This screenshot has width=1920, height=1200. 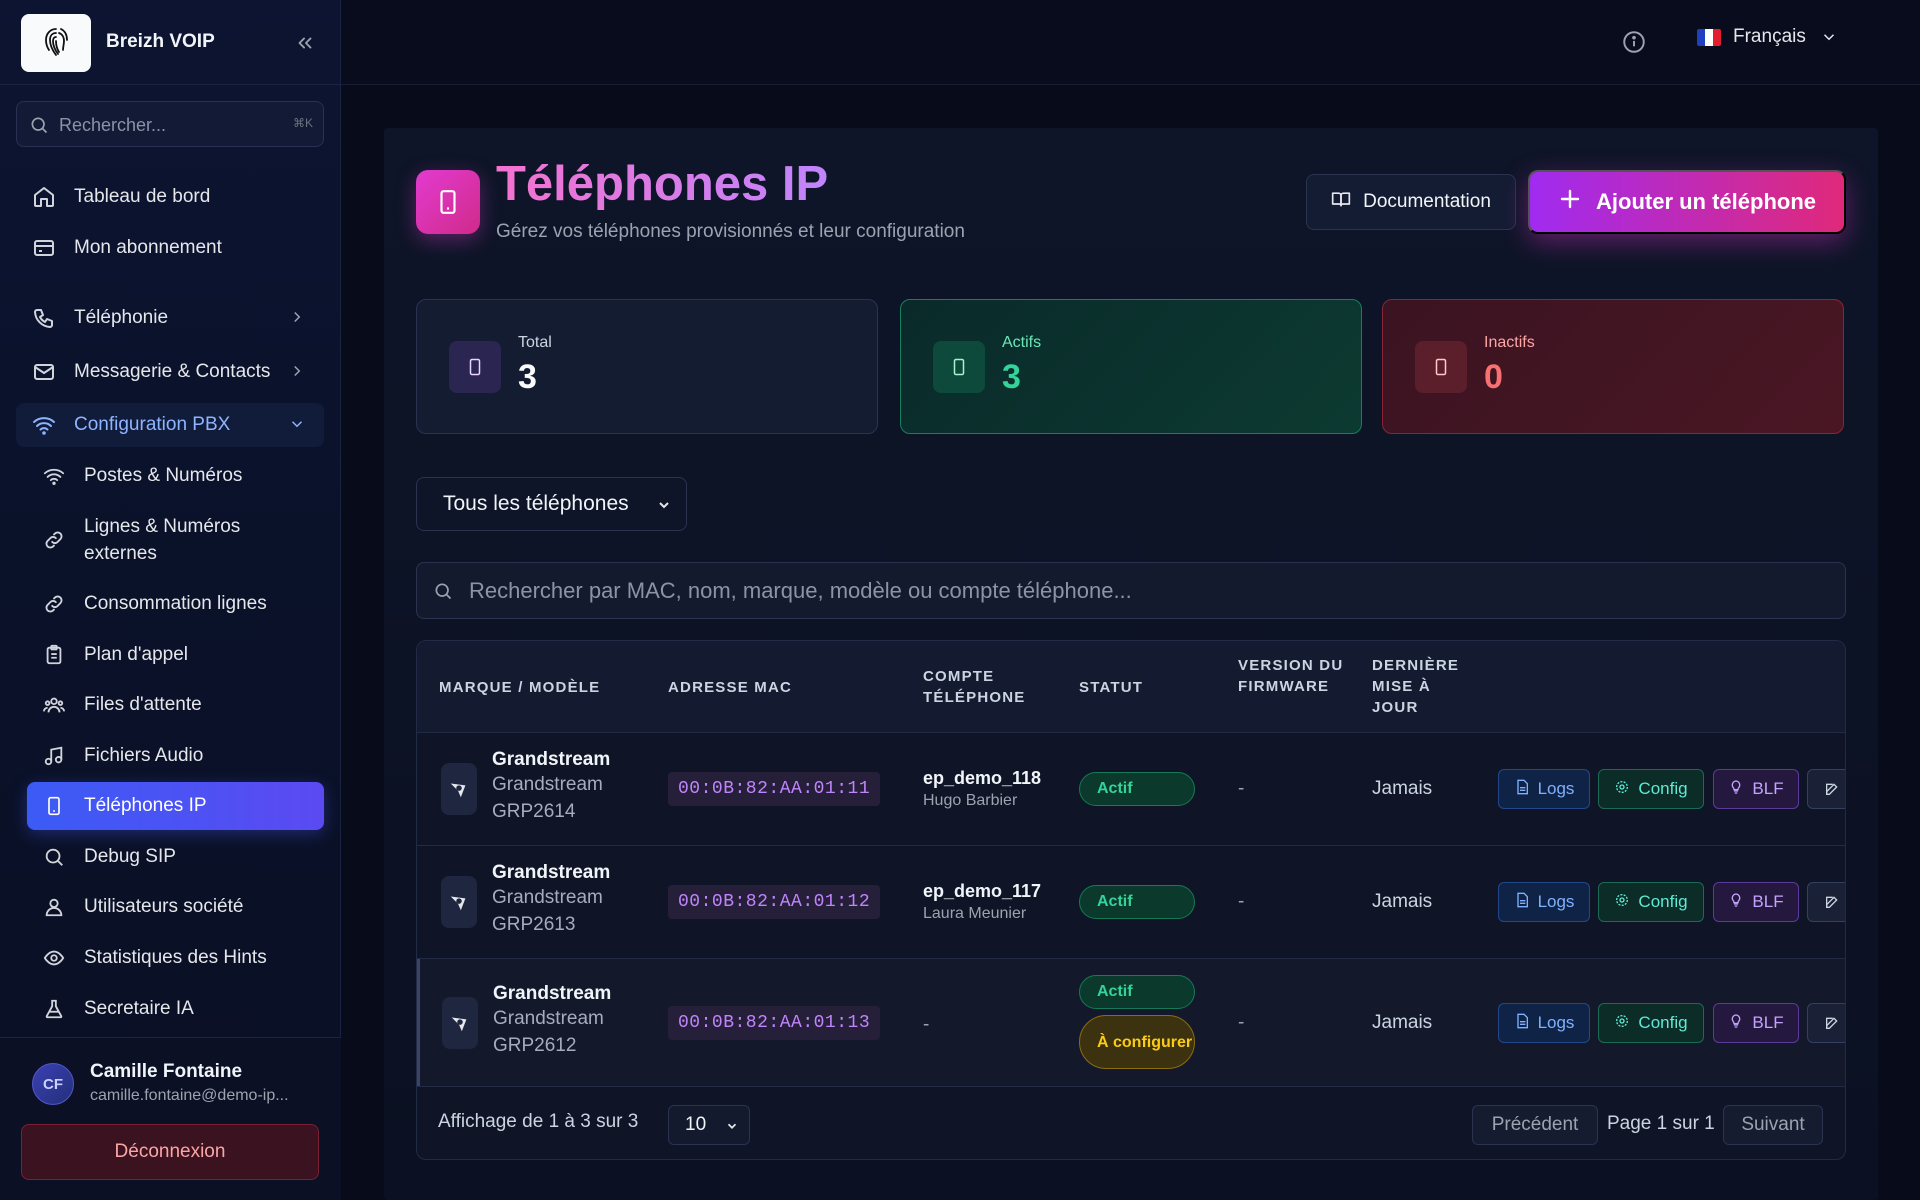 I want to click on page-size-select: 10, so click(x=709, y=1125).